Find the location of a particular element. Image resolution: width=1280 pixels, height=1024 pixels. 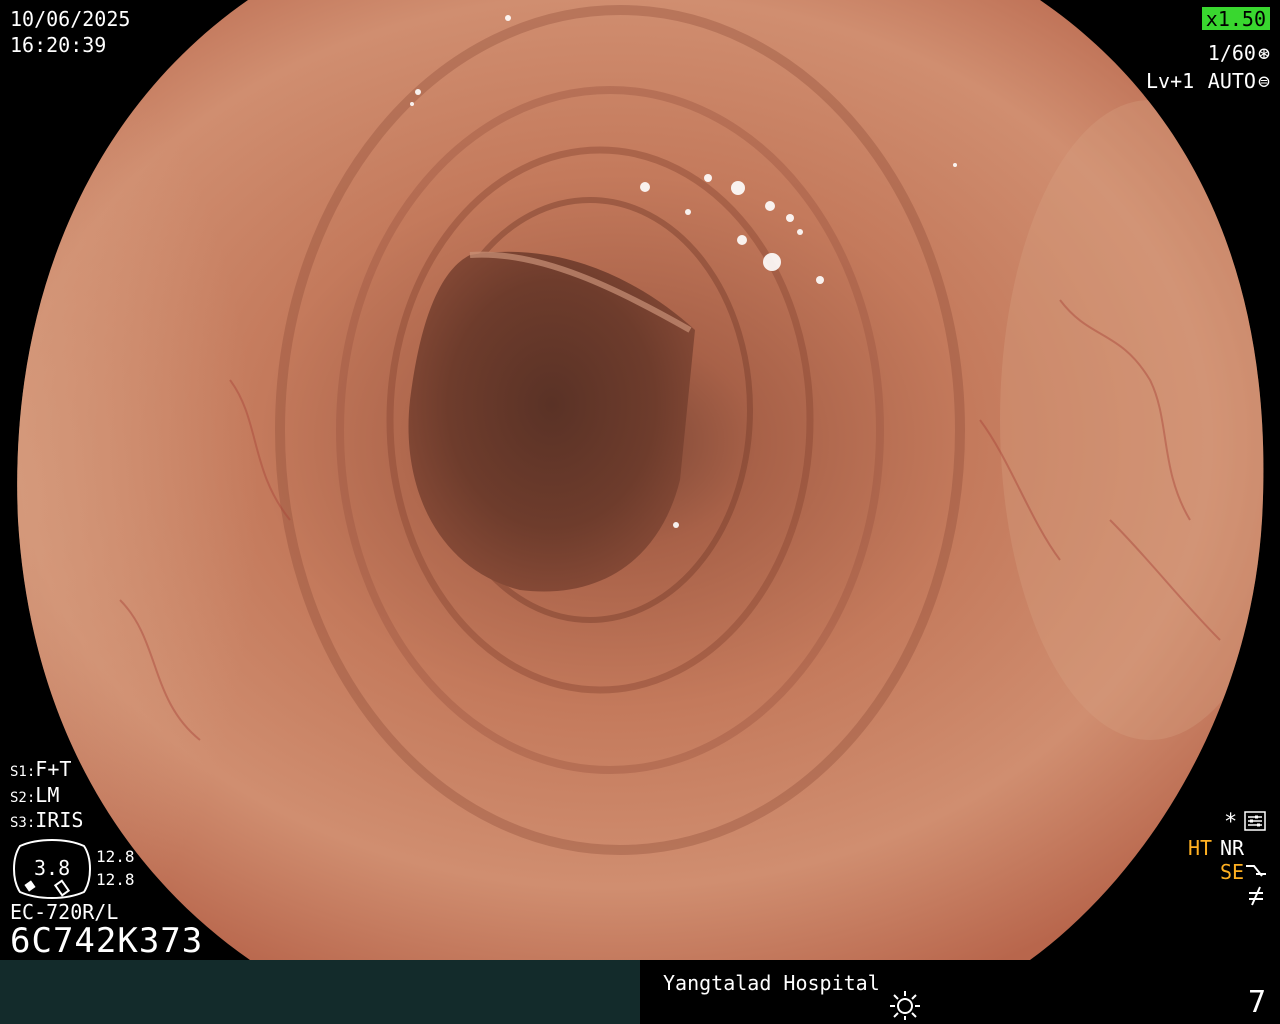

iris-mode-value: AUTO is located at coordinates (1231, 81).